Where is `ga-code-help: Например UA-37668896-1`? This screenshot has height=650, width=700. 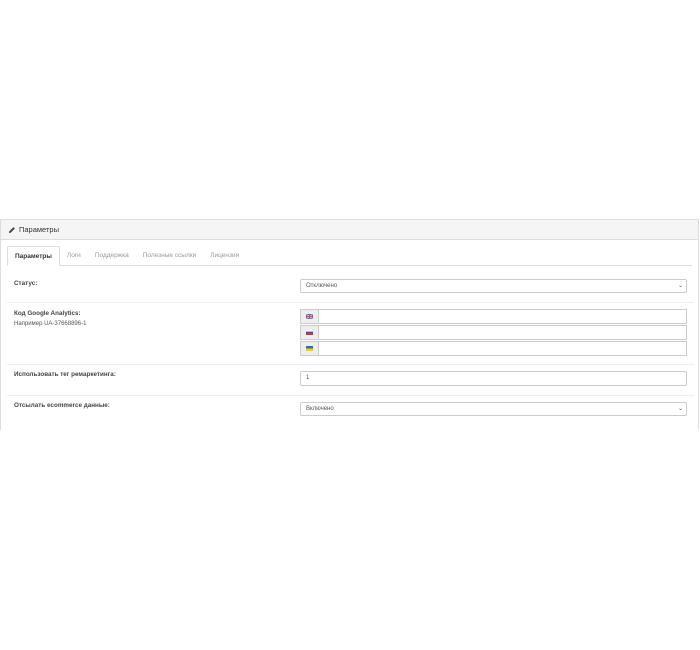
ga-code-help: Например UA-37668896-1 is located at coordinates (50, 324).